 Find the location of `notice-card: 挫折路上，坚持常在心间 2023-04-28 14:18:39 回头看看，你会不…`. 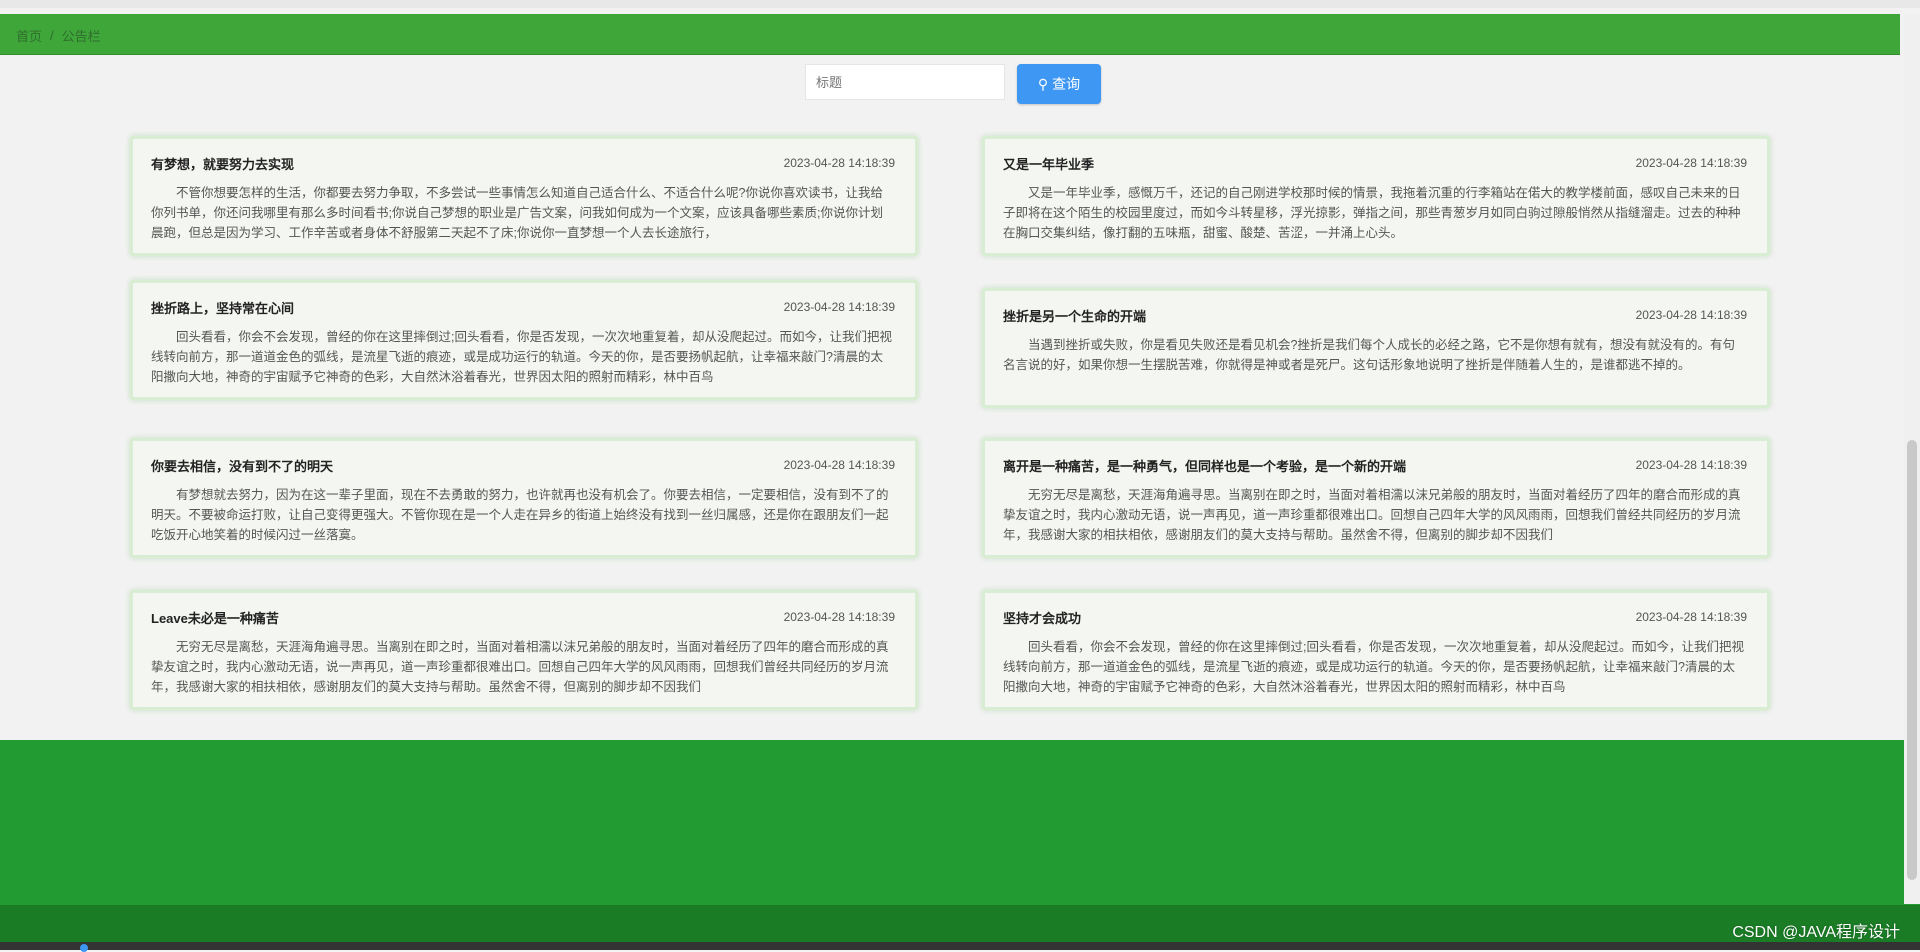

notice-card: 挫折路上，坚持常在心间 2023-04-28 14:18:39 回头看看，你会不… is located at coordinates (524, 340).